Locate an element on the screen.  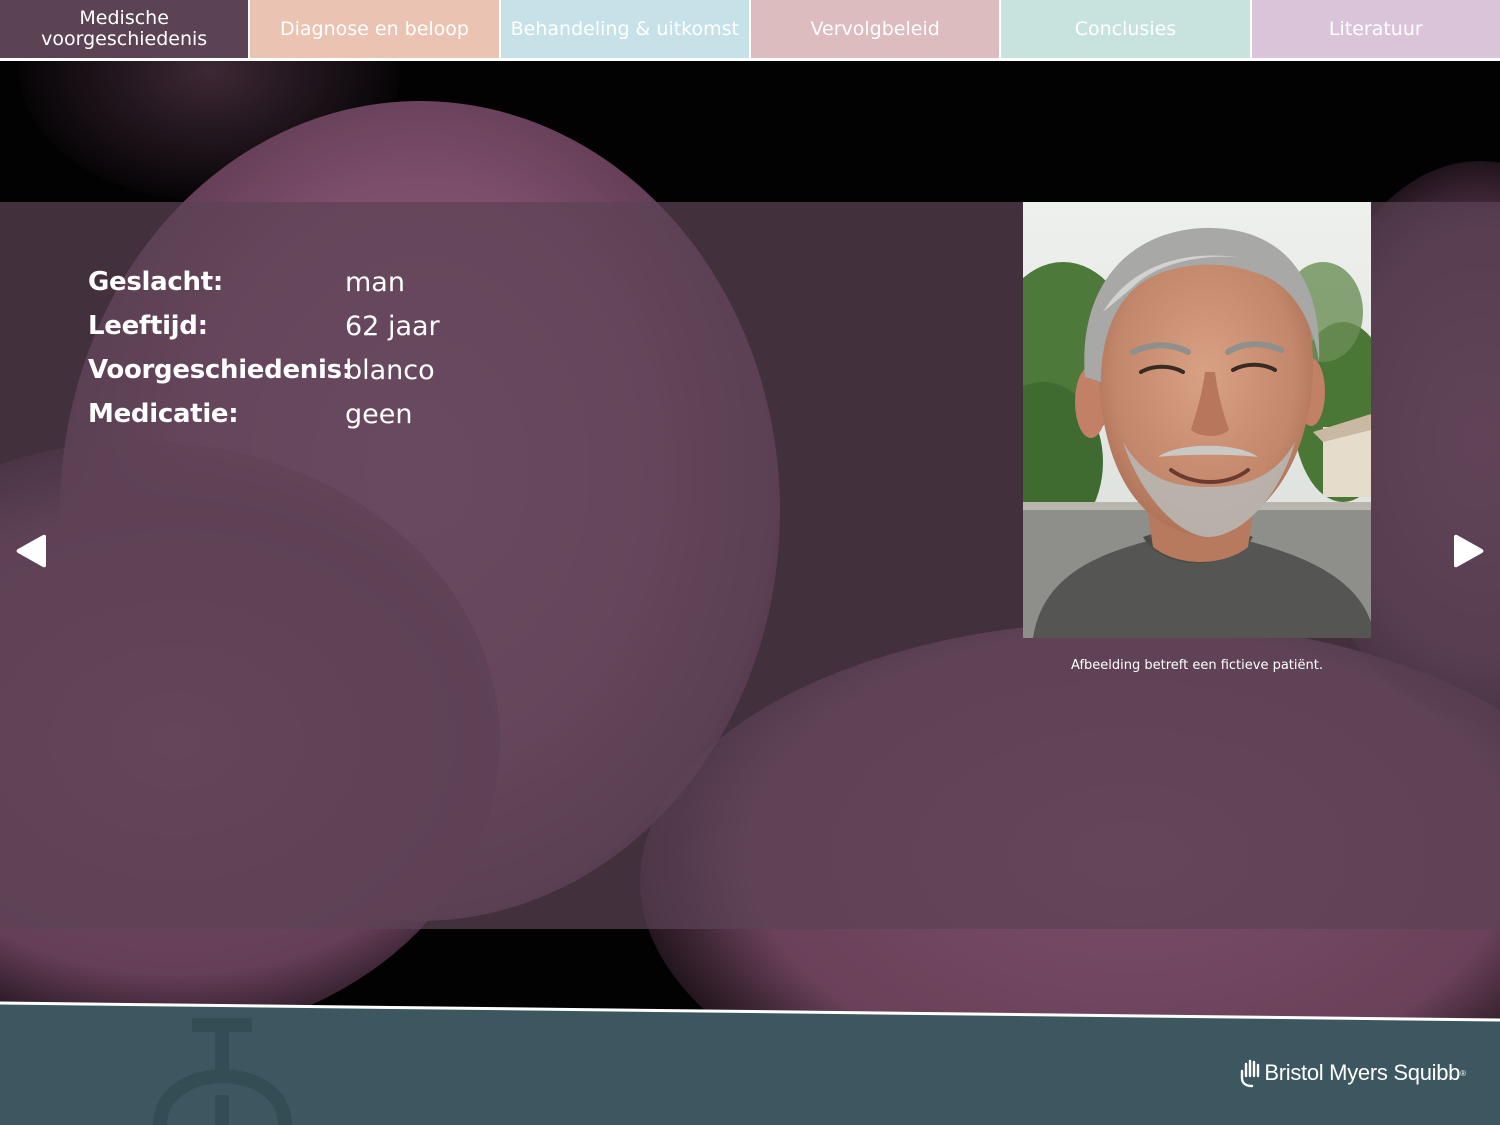
tab-conclusies: Conclusies is located at coordinates (1126, 29).